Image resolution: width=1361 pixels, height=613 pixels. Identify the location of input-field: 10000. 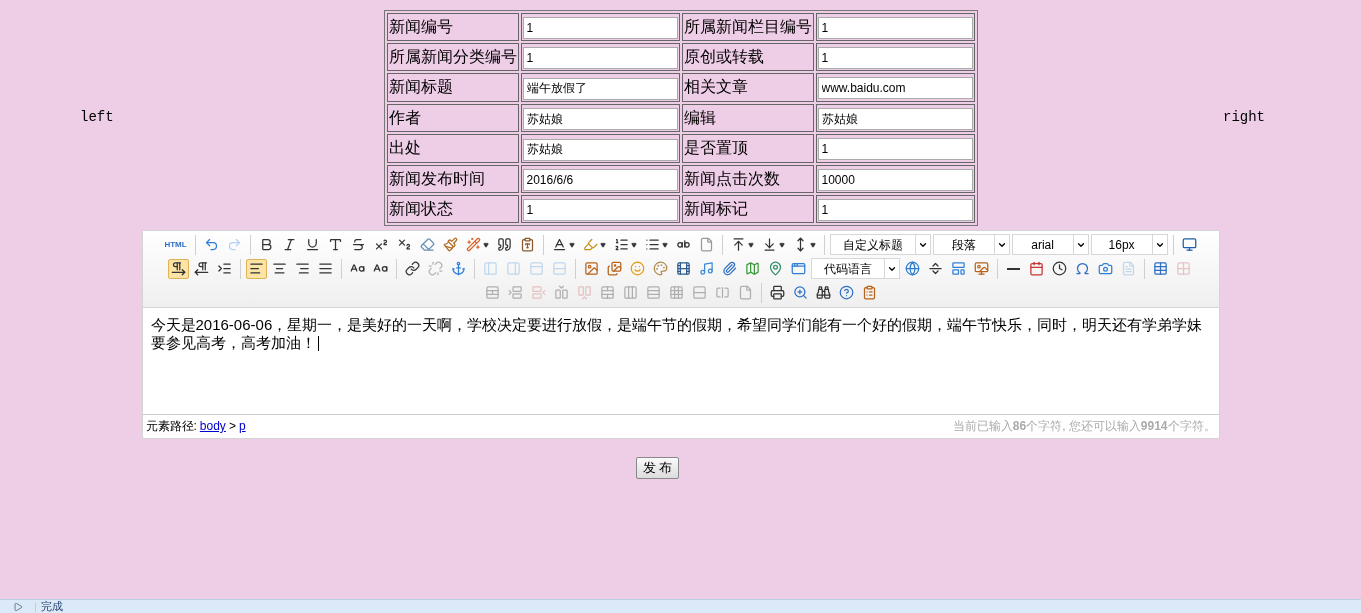
(895, 179).